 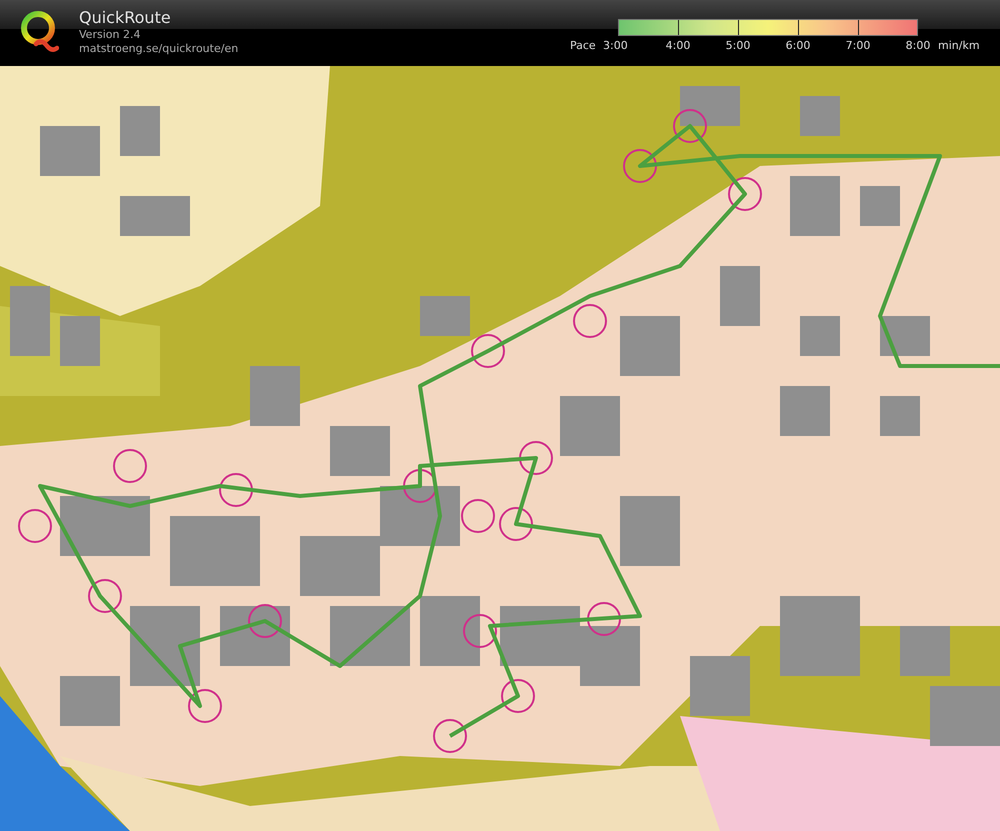 What do you see at coordinates (583, 46) in the screenshot?
I see `pace-label: Pace` at bounding box center [583, 46].